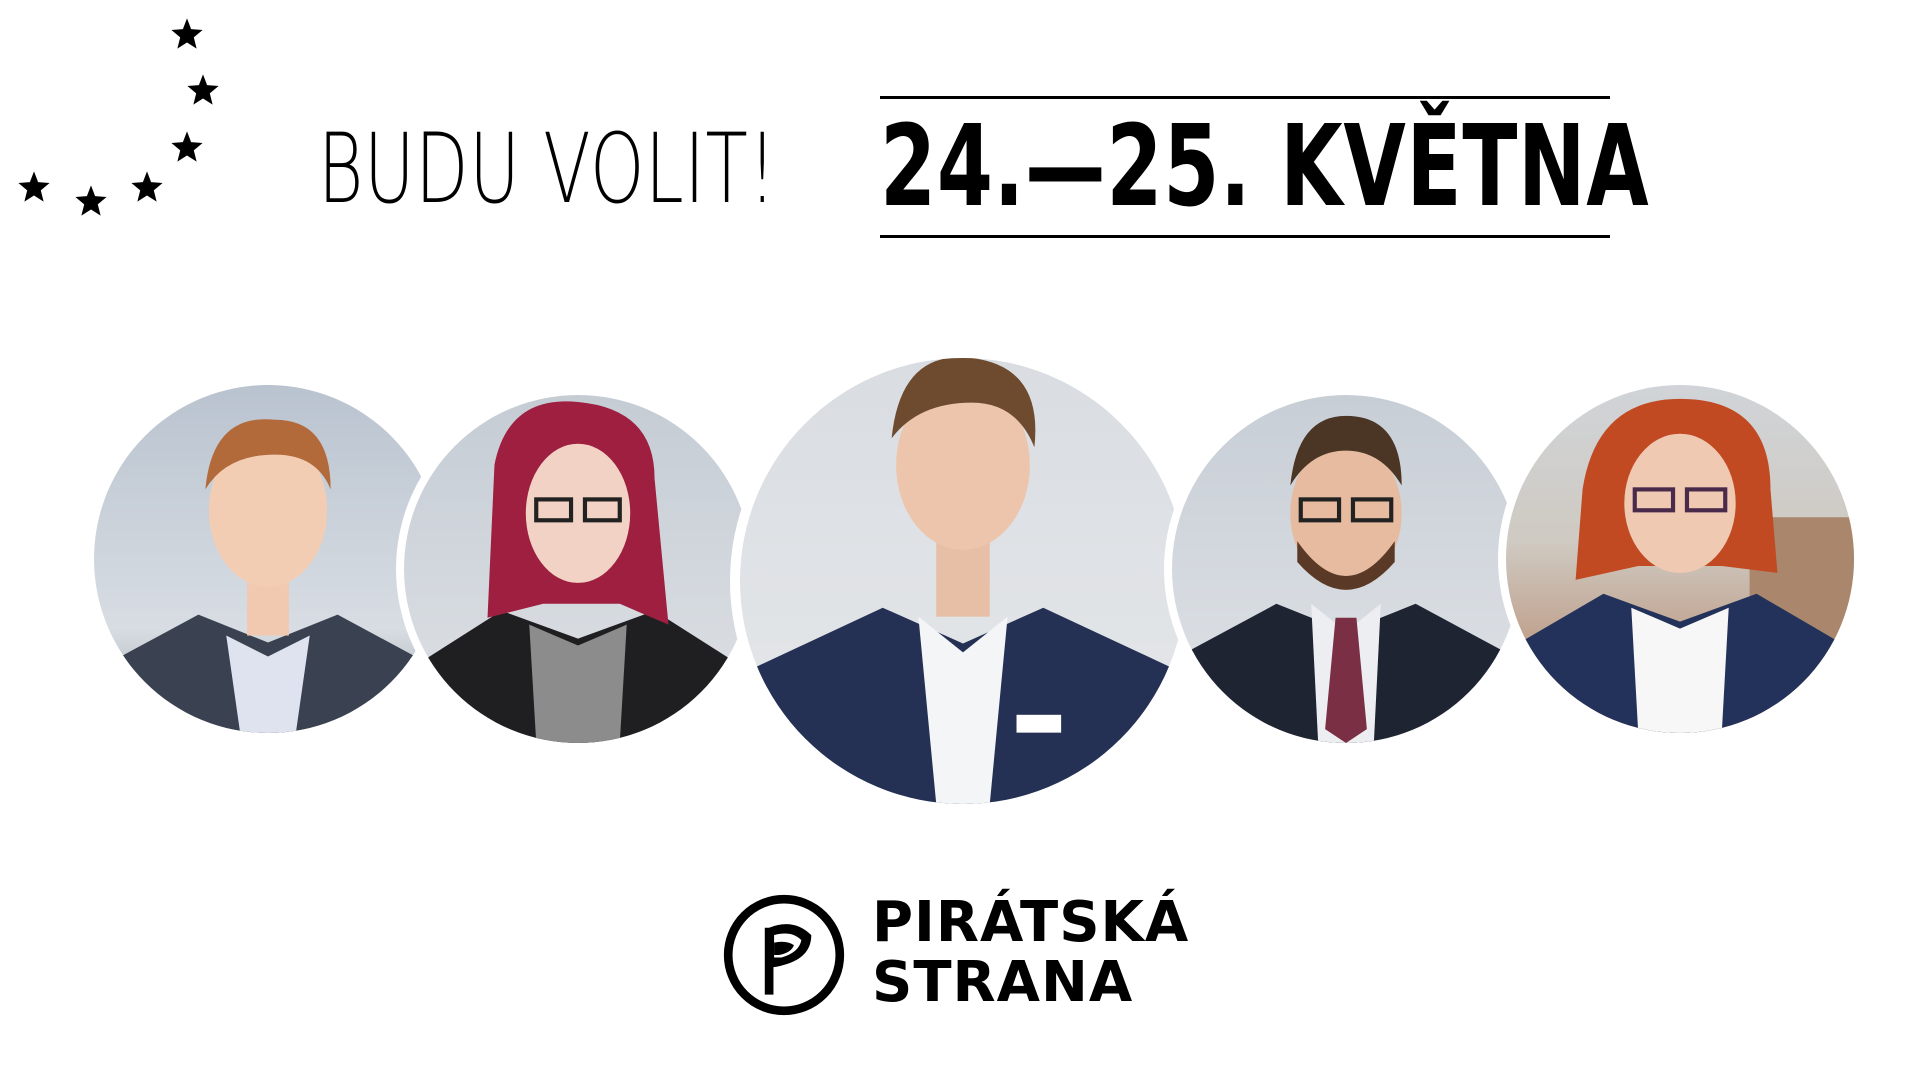 This screenshot has width=1920, height=1080. Describe the element at coordinates (784, 955) in the screenshot. I see `pirate-flag-icon` at that location.